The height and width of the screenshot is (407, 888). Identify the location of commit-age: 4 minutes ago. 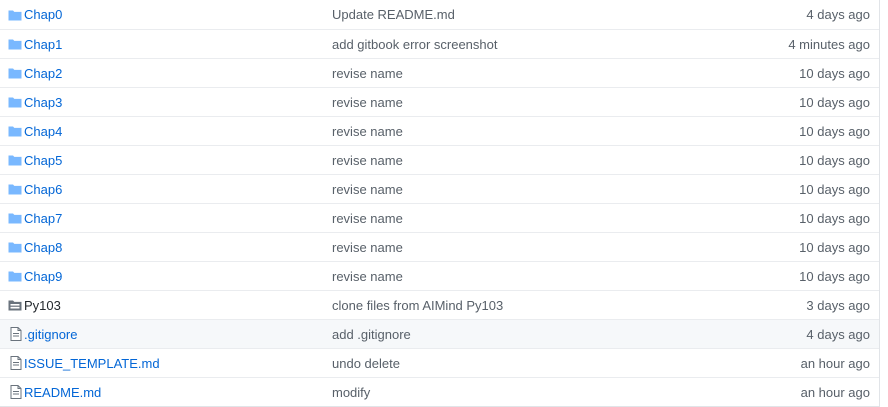
(829, 44).